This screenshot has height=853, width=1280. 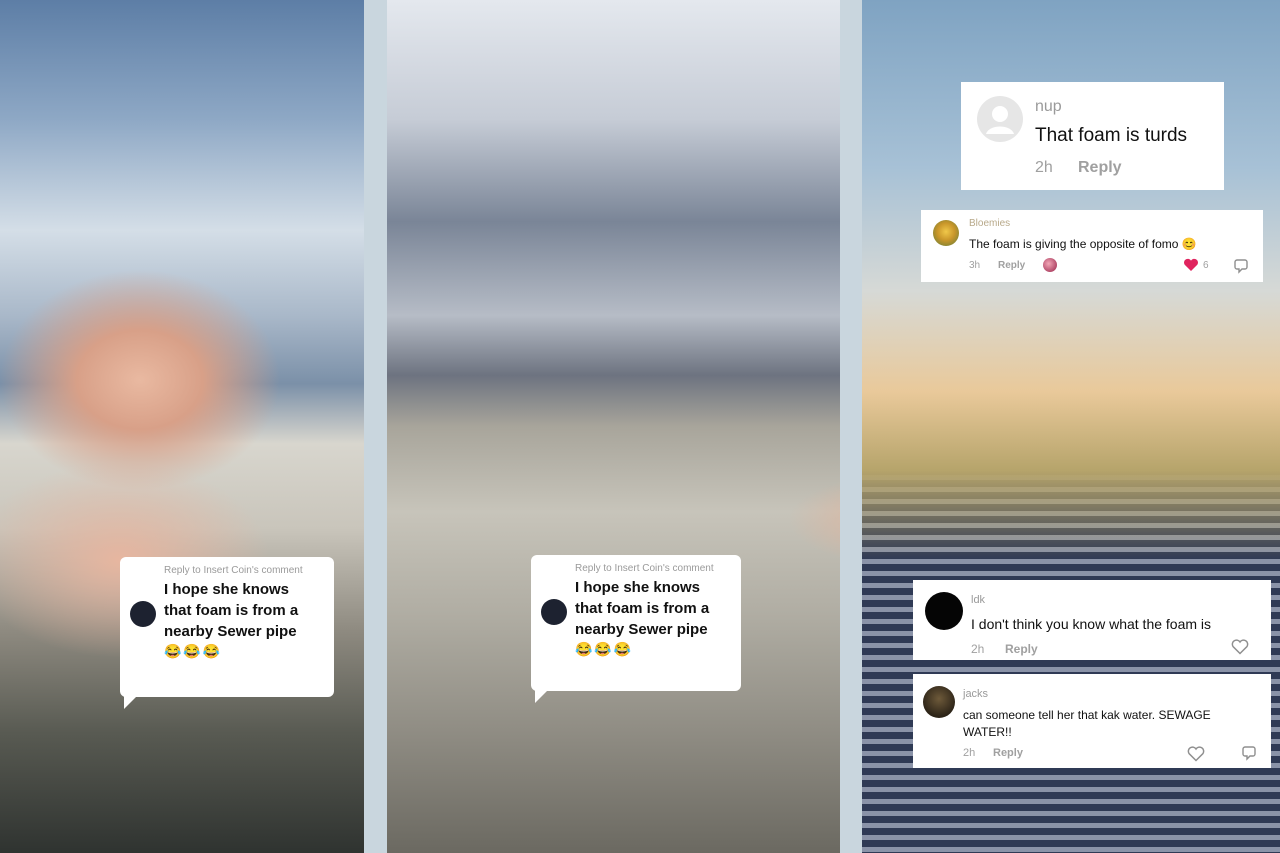 What do you see at coordinates (978, 600) in the screenshot?
I see `comment-username: ldk` at bounding box center [978, 600].